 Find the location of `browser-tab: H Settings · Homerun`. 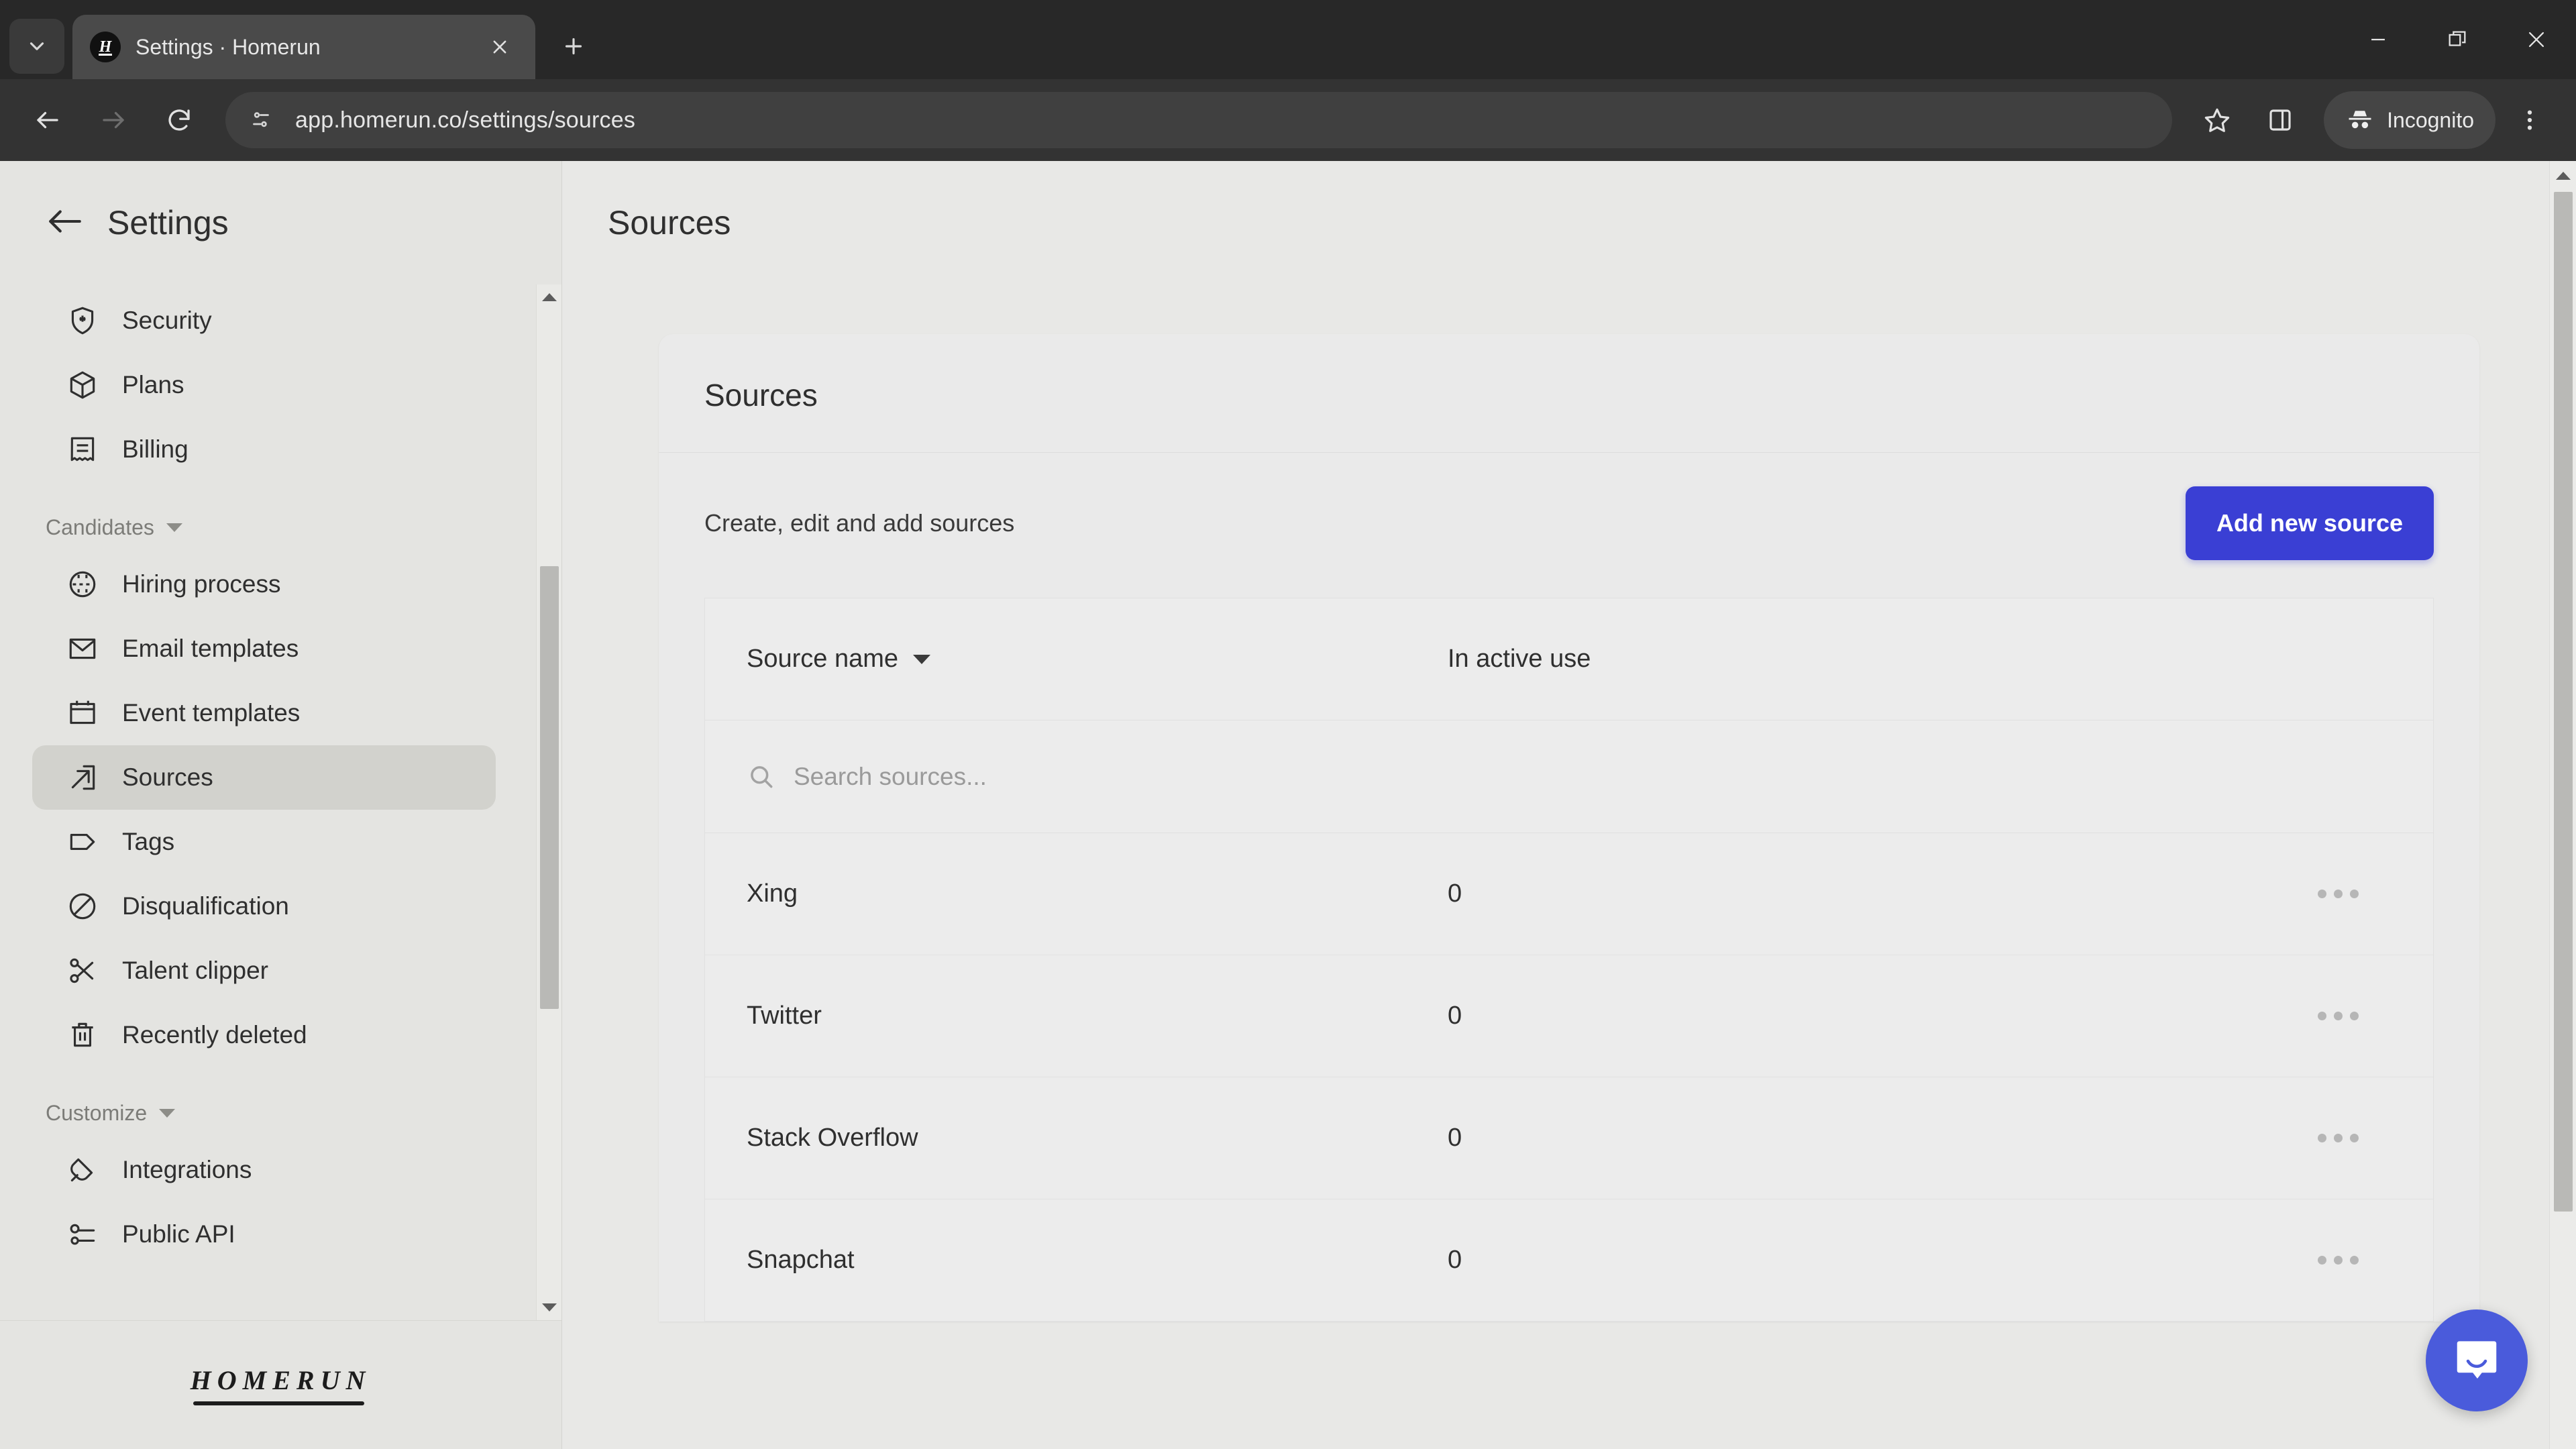

browser-tab: H Settings · Homerun is located at coordinates (303, 47).